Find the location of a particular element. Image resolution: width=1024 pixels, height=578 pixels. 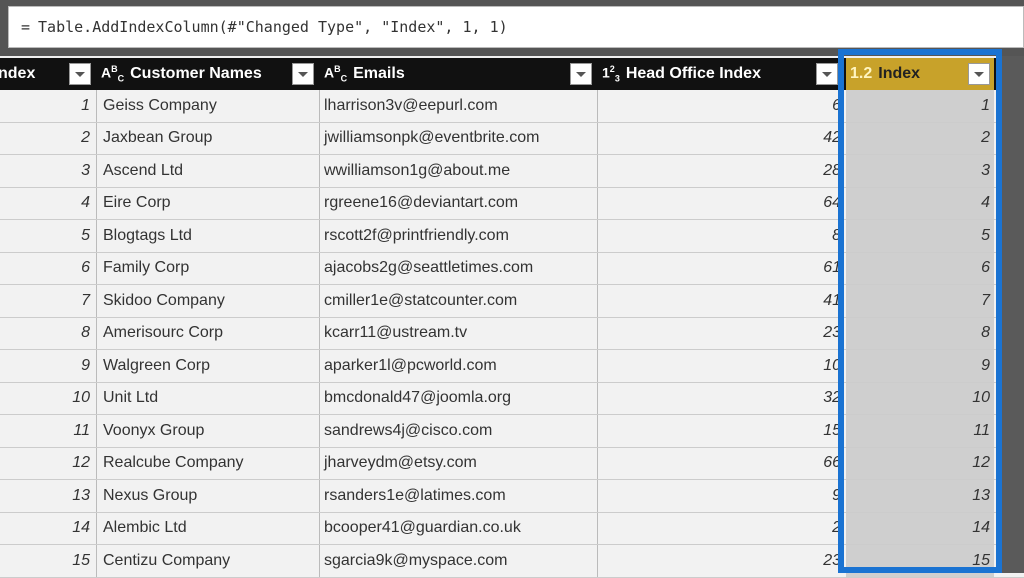

table-row: 12 Realcube Company jharveydm@etsy.com 66 12 is located at coordinates (512, 463).